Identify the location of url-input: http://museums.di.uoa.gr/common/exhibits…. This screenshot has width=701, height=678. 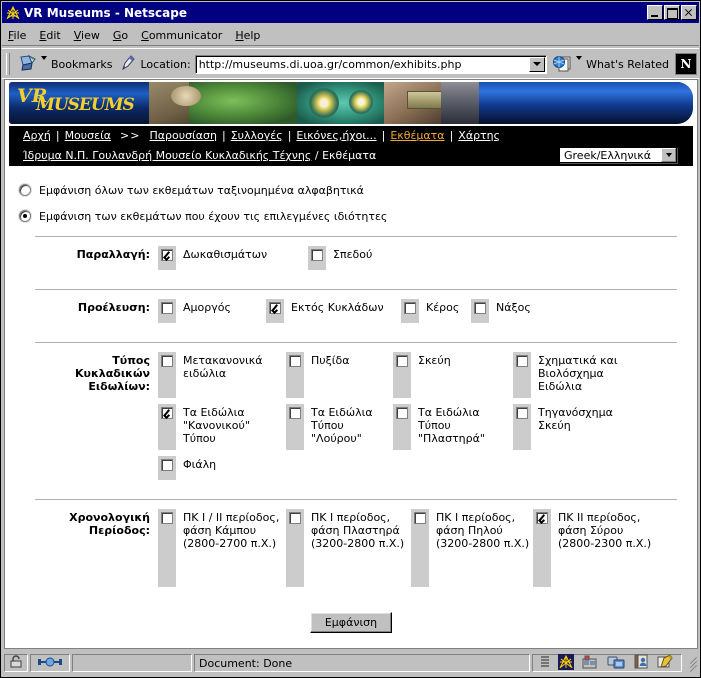
(362, 64).